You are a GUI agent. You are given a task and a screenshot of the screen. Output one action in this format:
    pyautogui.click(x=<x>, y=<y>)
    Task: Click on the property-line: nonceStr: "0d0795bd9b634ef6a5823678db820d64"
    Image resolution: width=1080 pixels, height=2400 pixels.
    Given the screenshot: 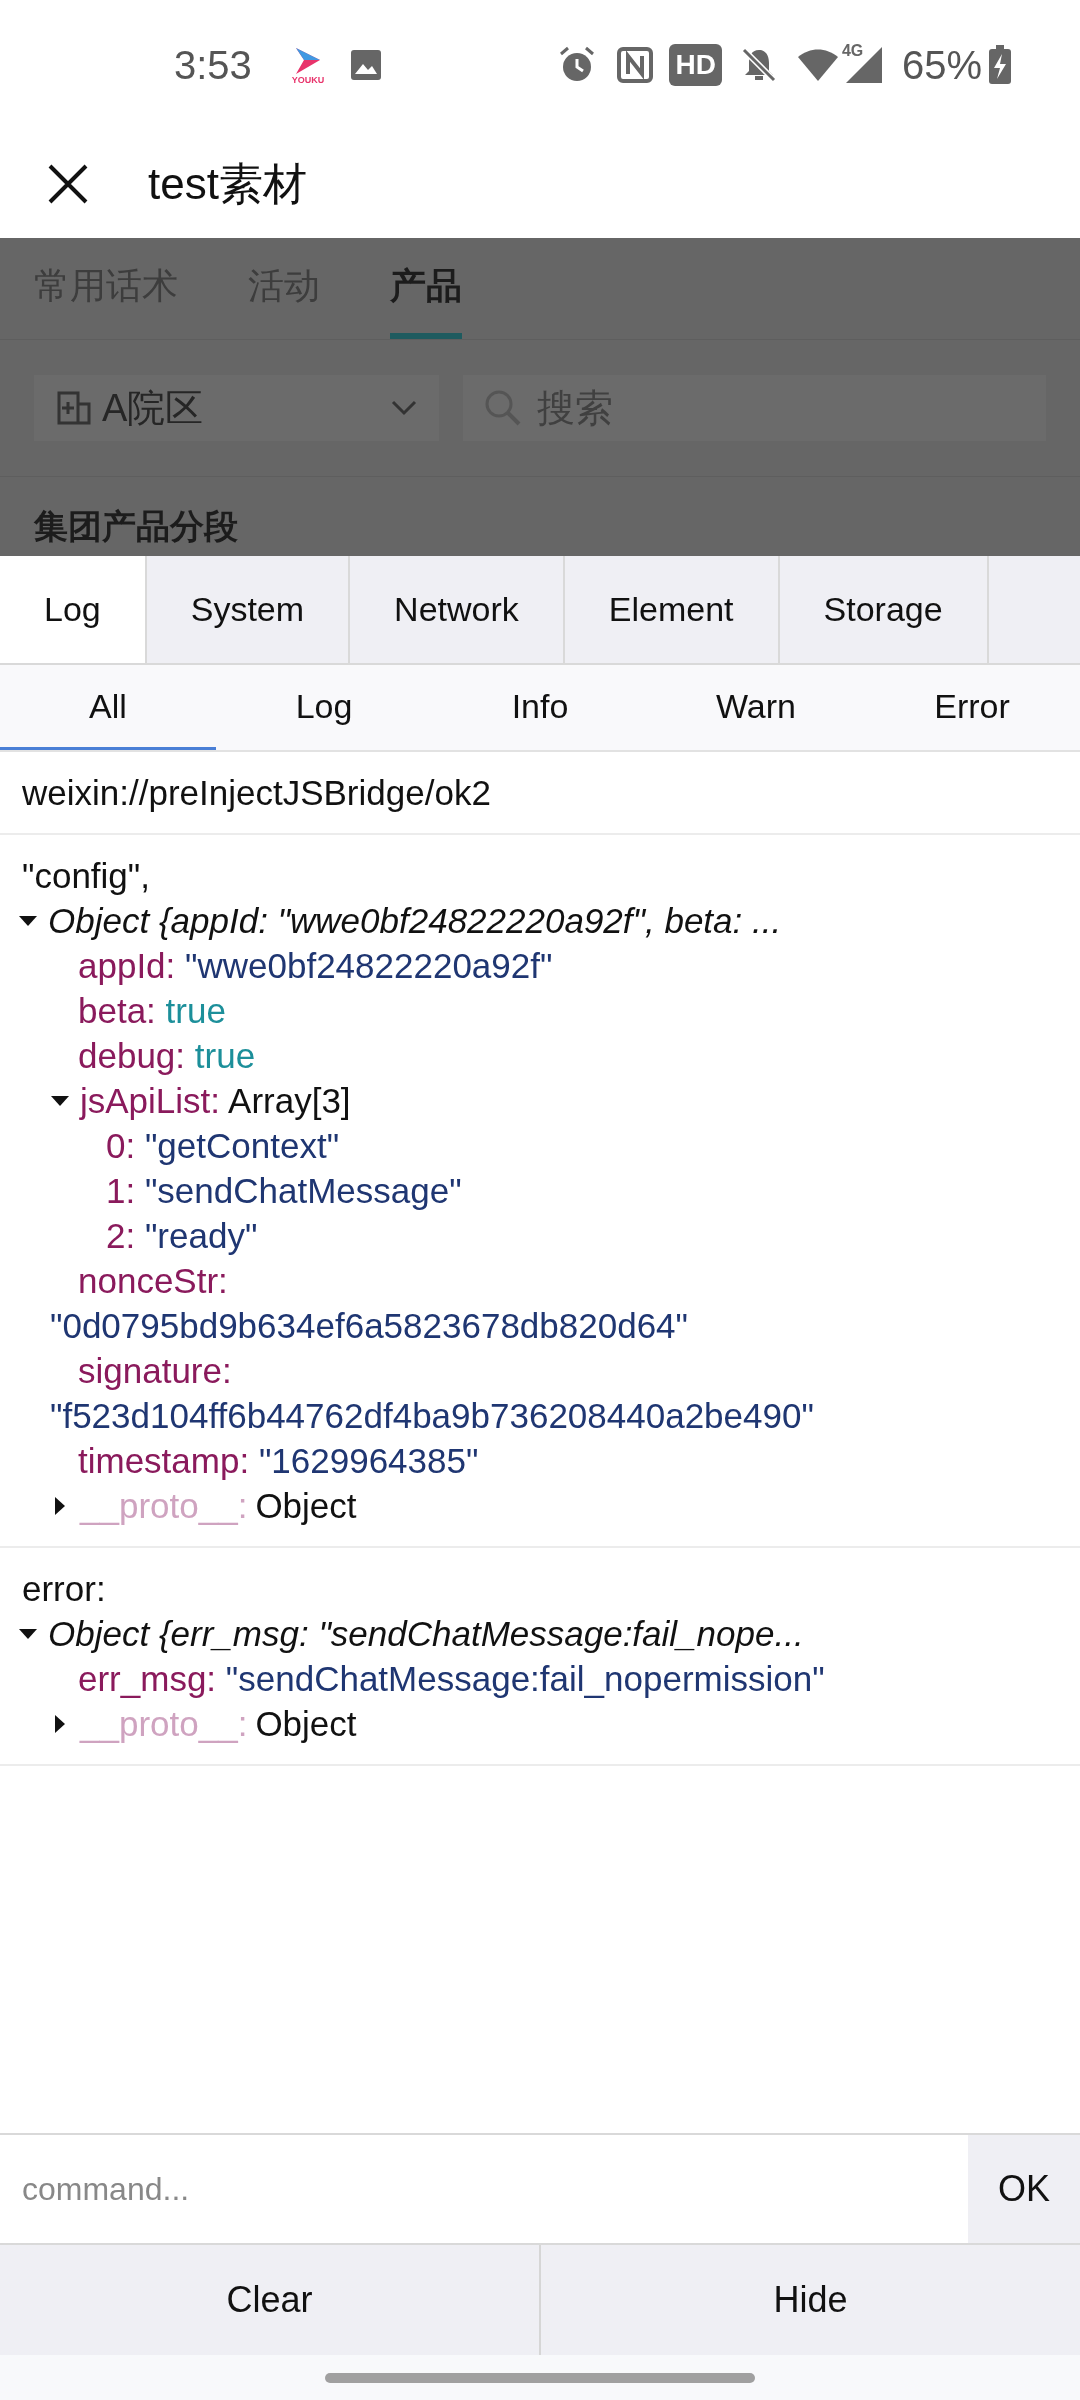 What is the action you would take?
    pyautogui.click(x=369, y=1303)
    